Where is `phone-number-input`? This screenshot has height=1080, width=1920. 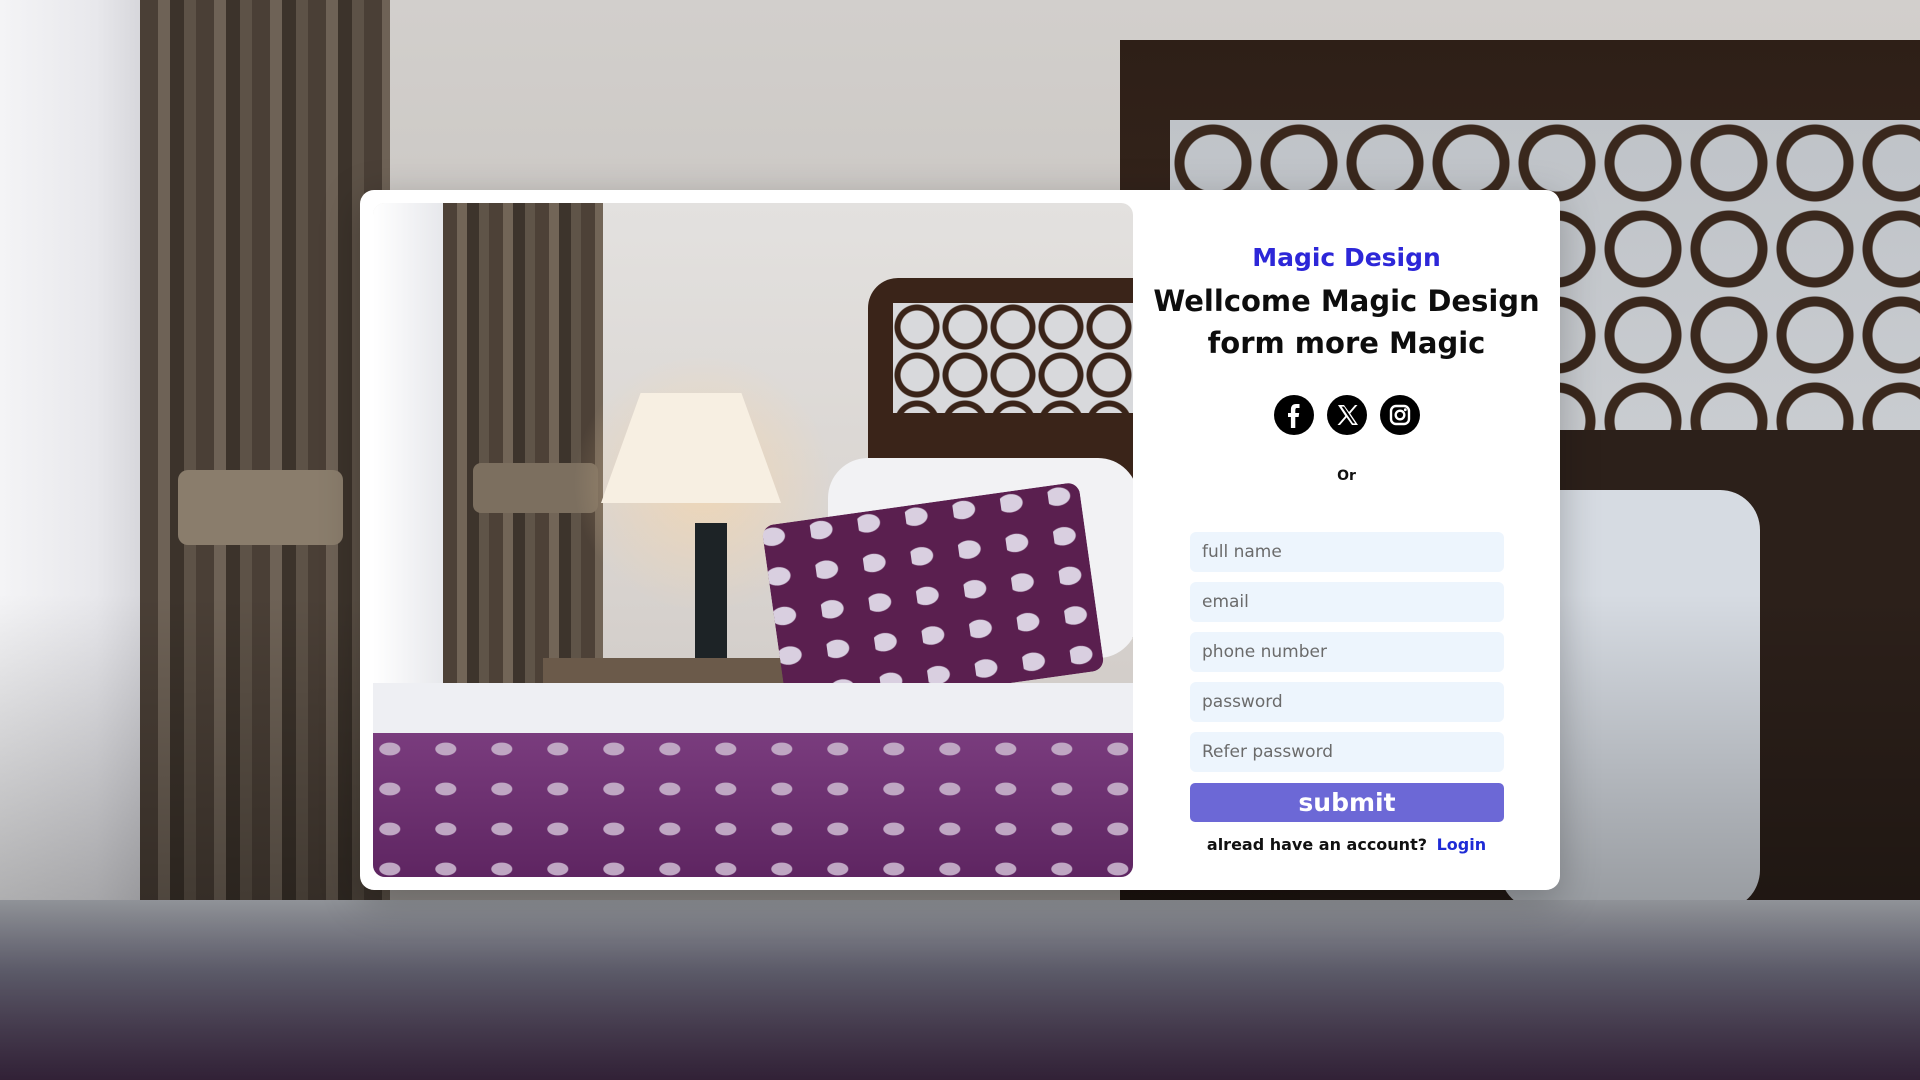 phone-number-input is located at coordinates (1347, 652).